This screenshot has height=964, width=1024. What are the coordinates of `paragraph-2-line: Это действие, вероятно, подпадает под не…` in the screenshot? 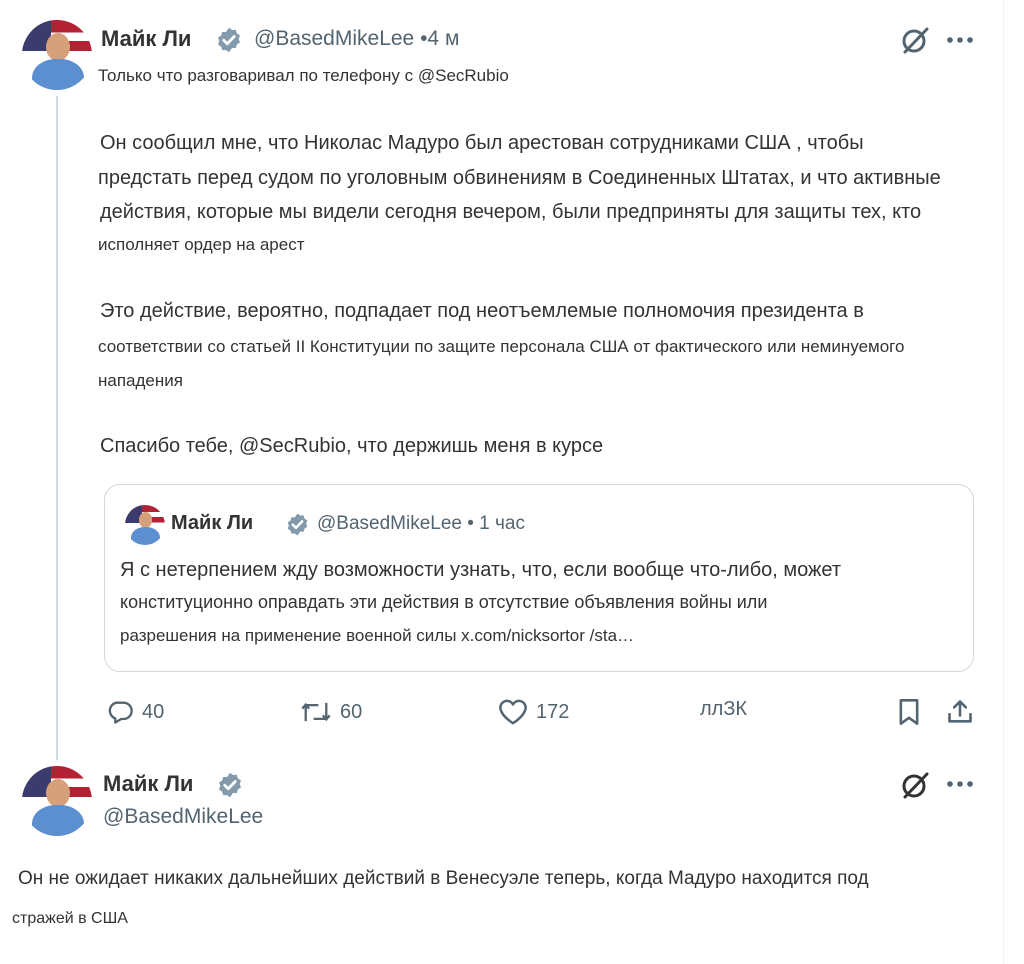 It's located at (482, 311).